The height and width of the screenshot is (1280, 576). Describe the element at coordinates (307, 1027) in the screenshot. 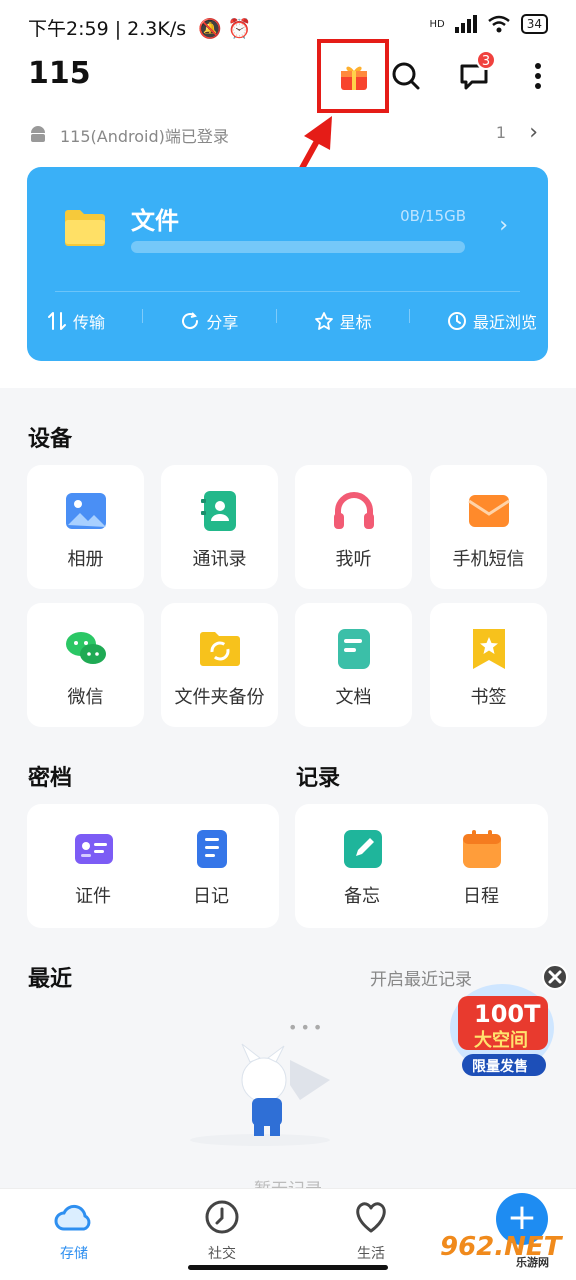

I see `loading-dots: •••` at that location.